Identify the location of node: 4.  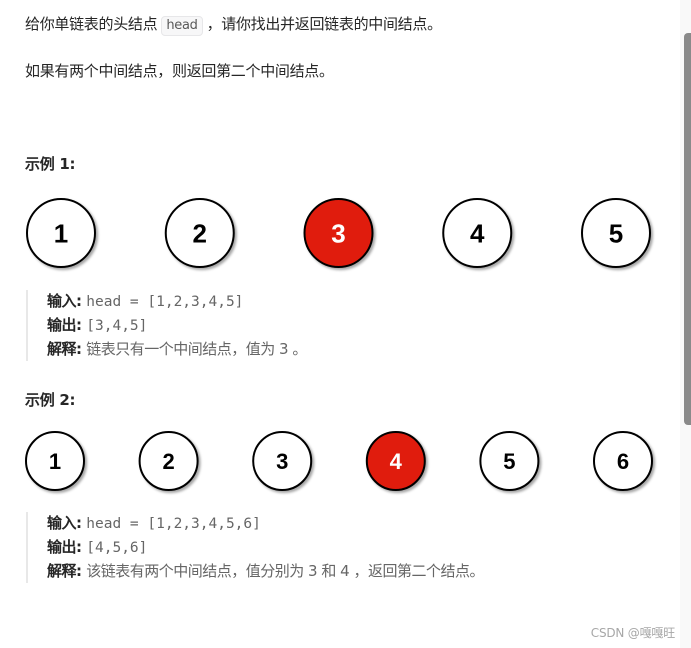
(477, 233).